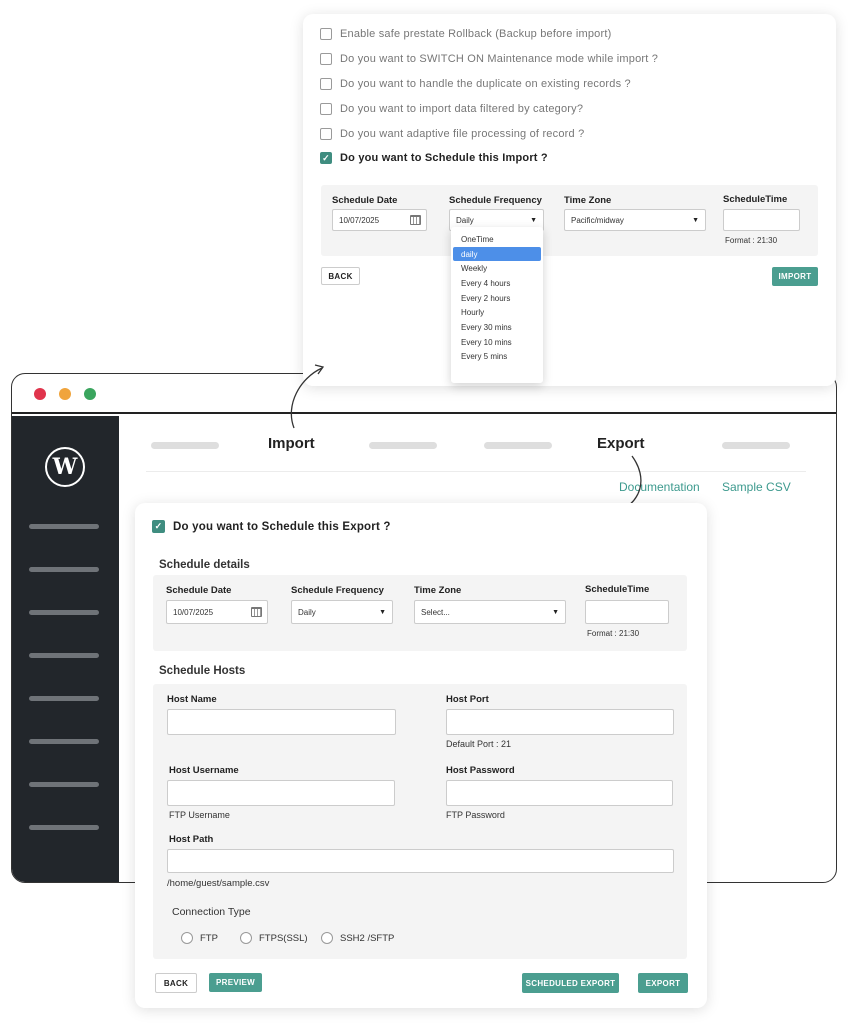 The height and width of the screenshot is (1024, 848). Describe the element at coordinates (281, 793) in the screenshot. I see `host-username-input` at that location.